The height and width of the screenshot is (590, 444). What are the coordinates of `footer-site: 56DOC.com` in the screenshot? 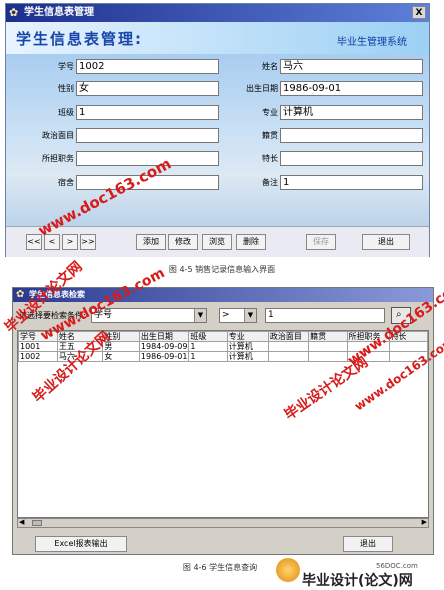 It's located at (397, 566).